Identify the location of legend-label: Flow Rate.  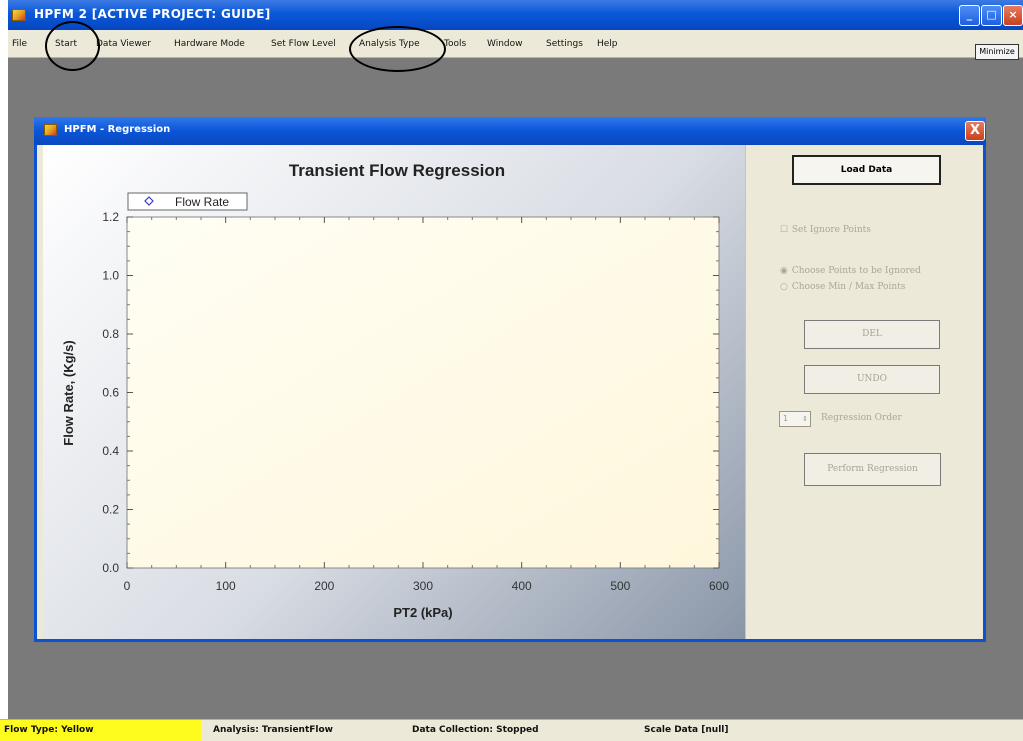
(202, 202).